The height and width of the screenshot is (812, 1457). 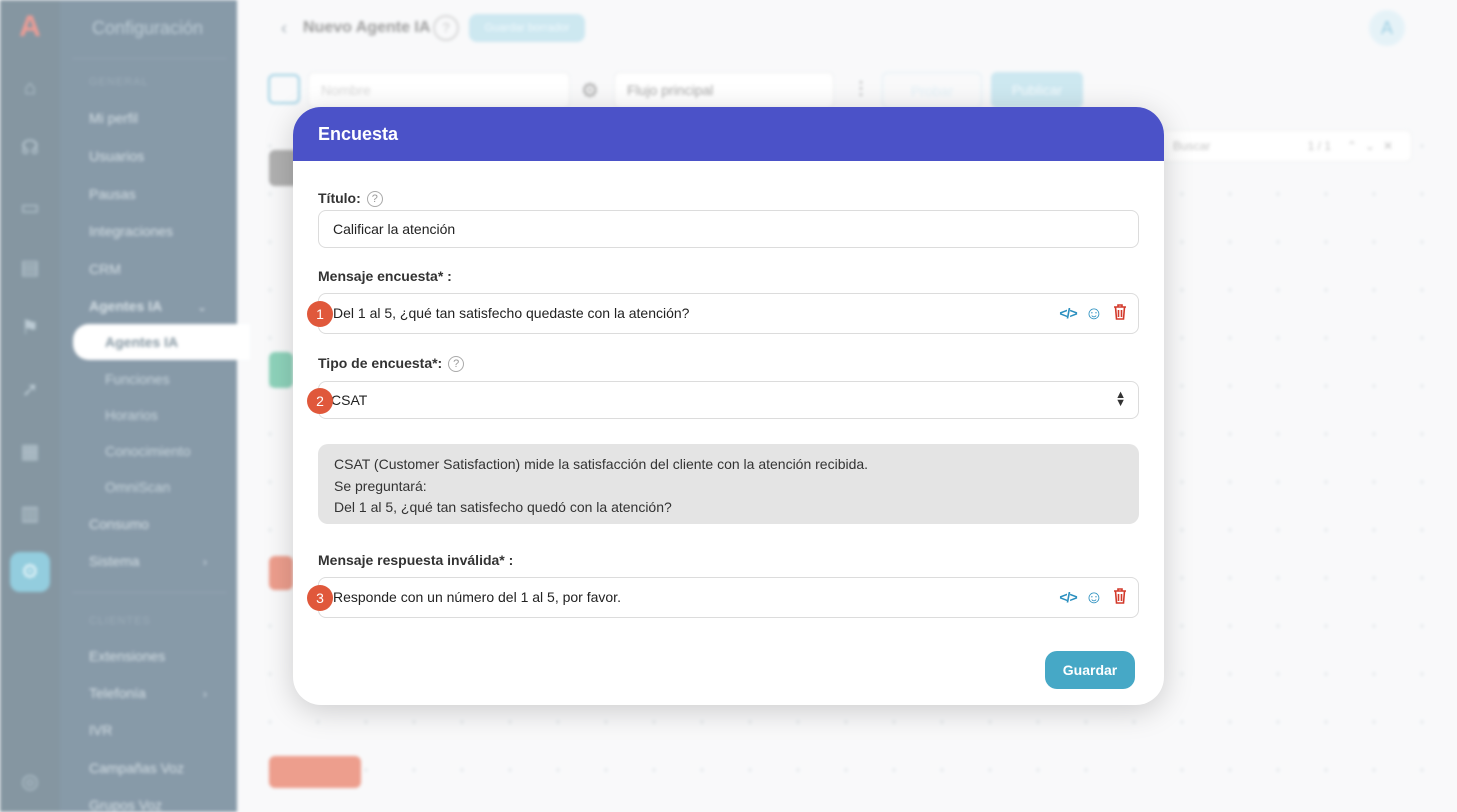 What do you see at coordinates (394, 229) in the screenshot?
I see `titulo-value: Calificar la atención` at bounding box center [394, 229].